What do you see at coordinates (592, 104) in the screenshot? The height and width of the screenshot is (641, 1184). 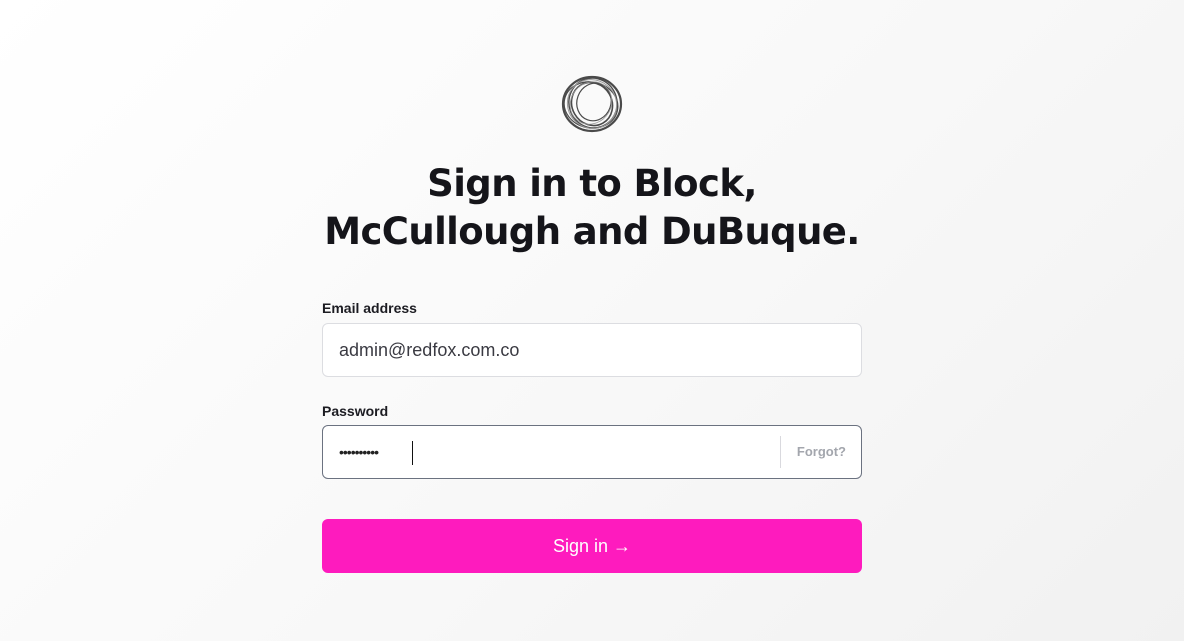 I see `ring-logo-icon` at bounding box center [592, 104].